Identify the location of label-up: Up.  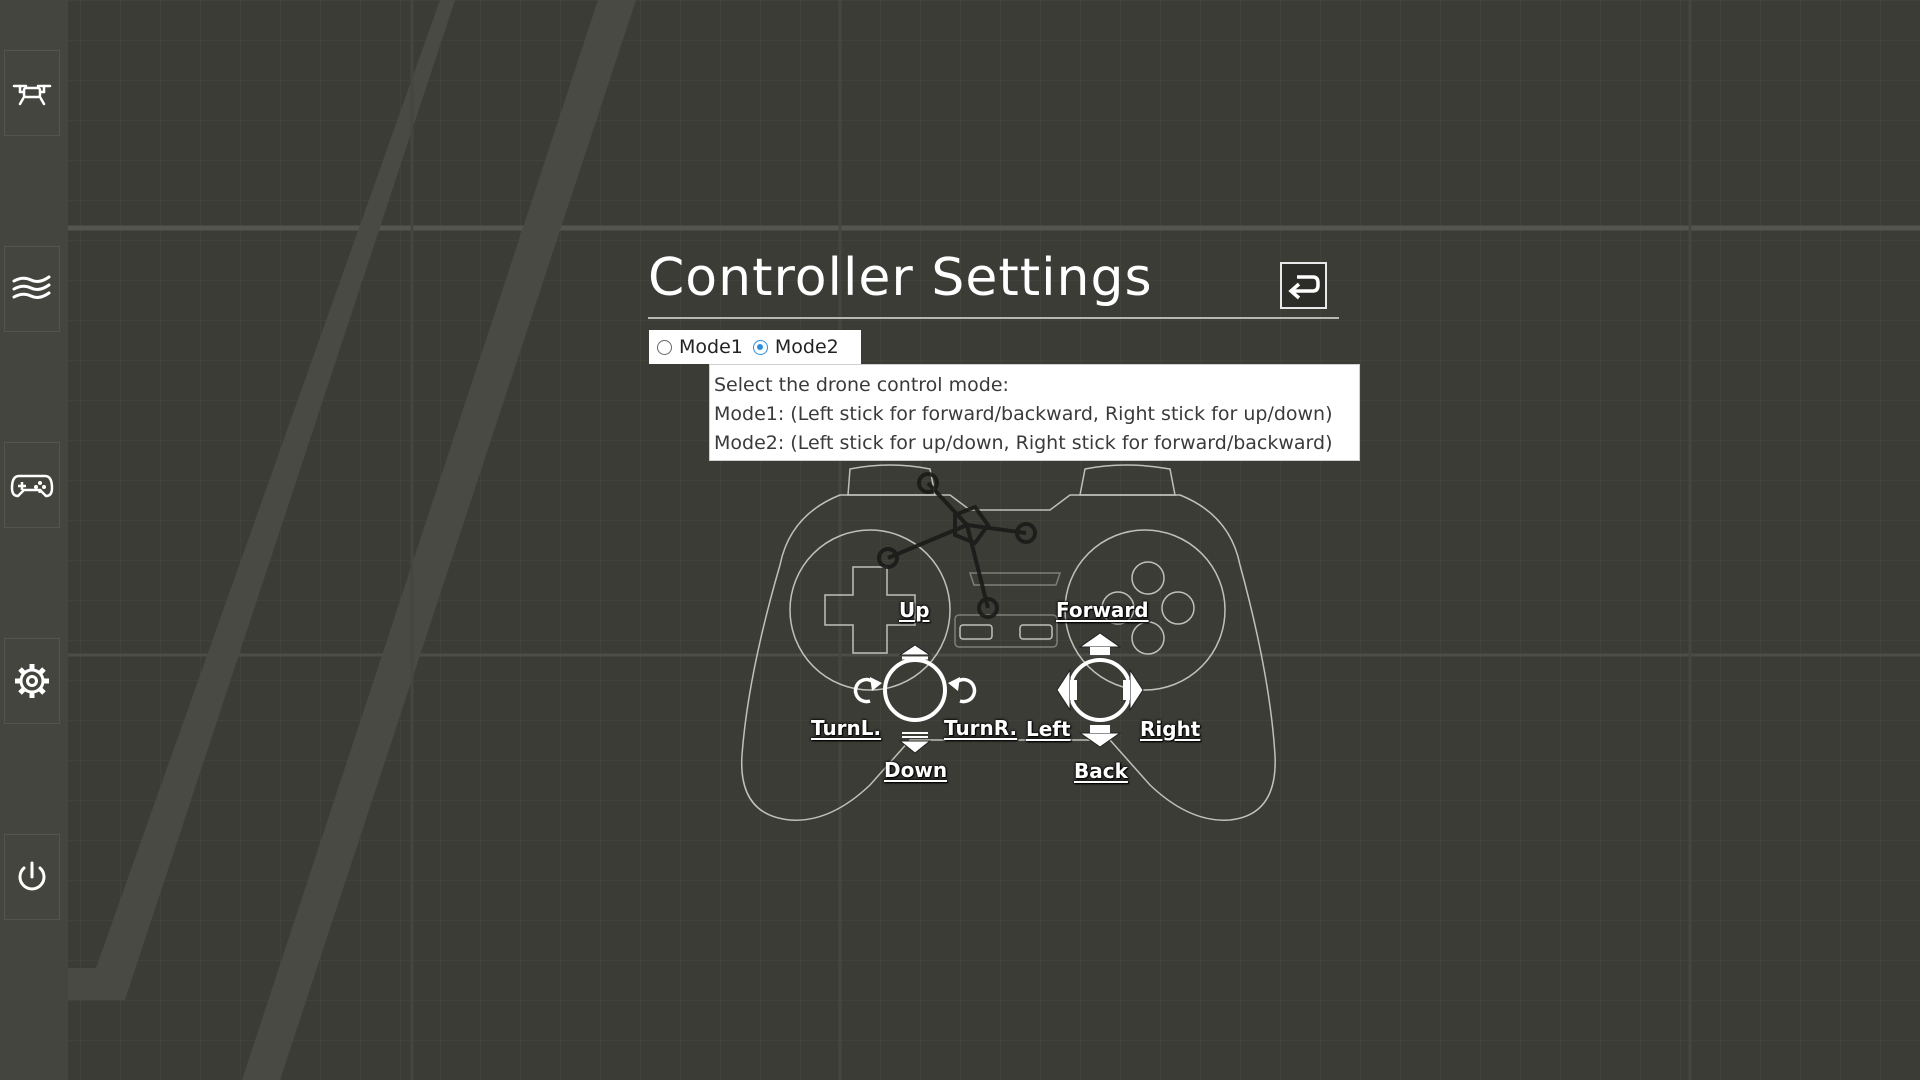
(914, 610).